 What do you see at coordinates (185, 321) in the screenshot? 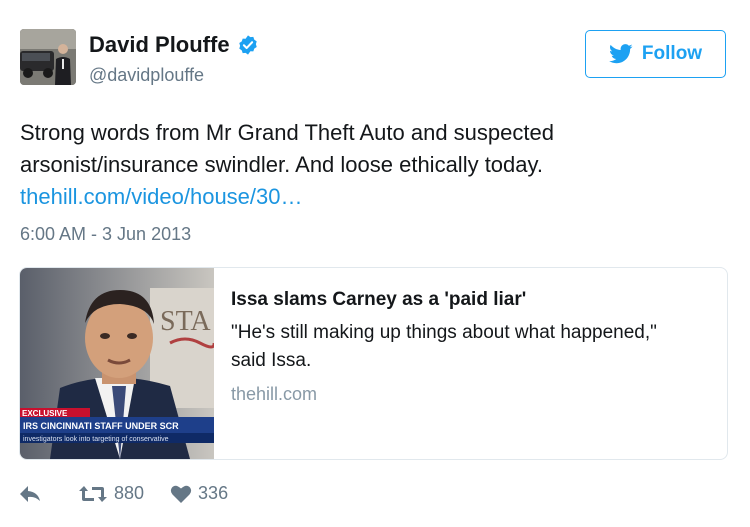
I see `image-sign-text: STA` at bounding box center [185, 321].